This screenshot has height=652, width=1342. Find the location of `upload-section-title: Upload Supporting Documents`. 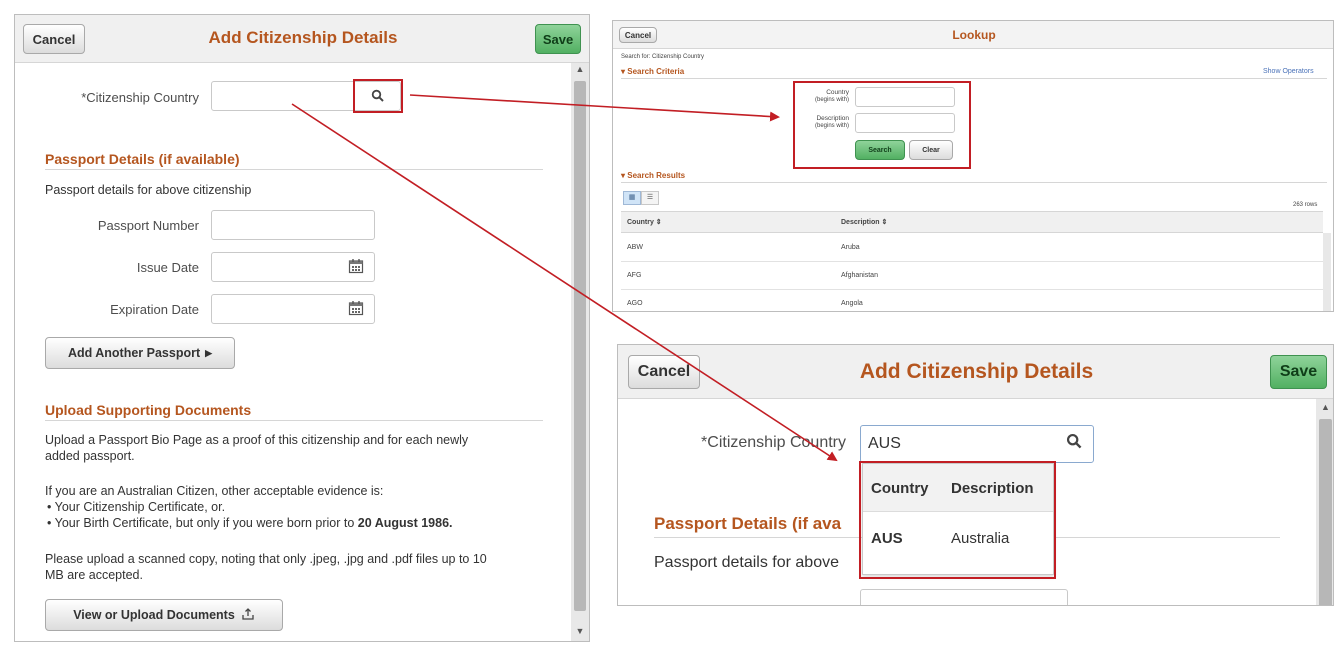

upload-section-title: Upload Supporting Documents is located at coordinates (148, 410).